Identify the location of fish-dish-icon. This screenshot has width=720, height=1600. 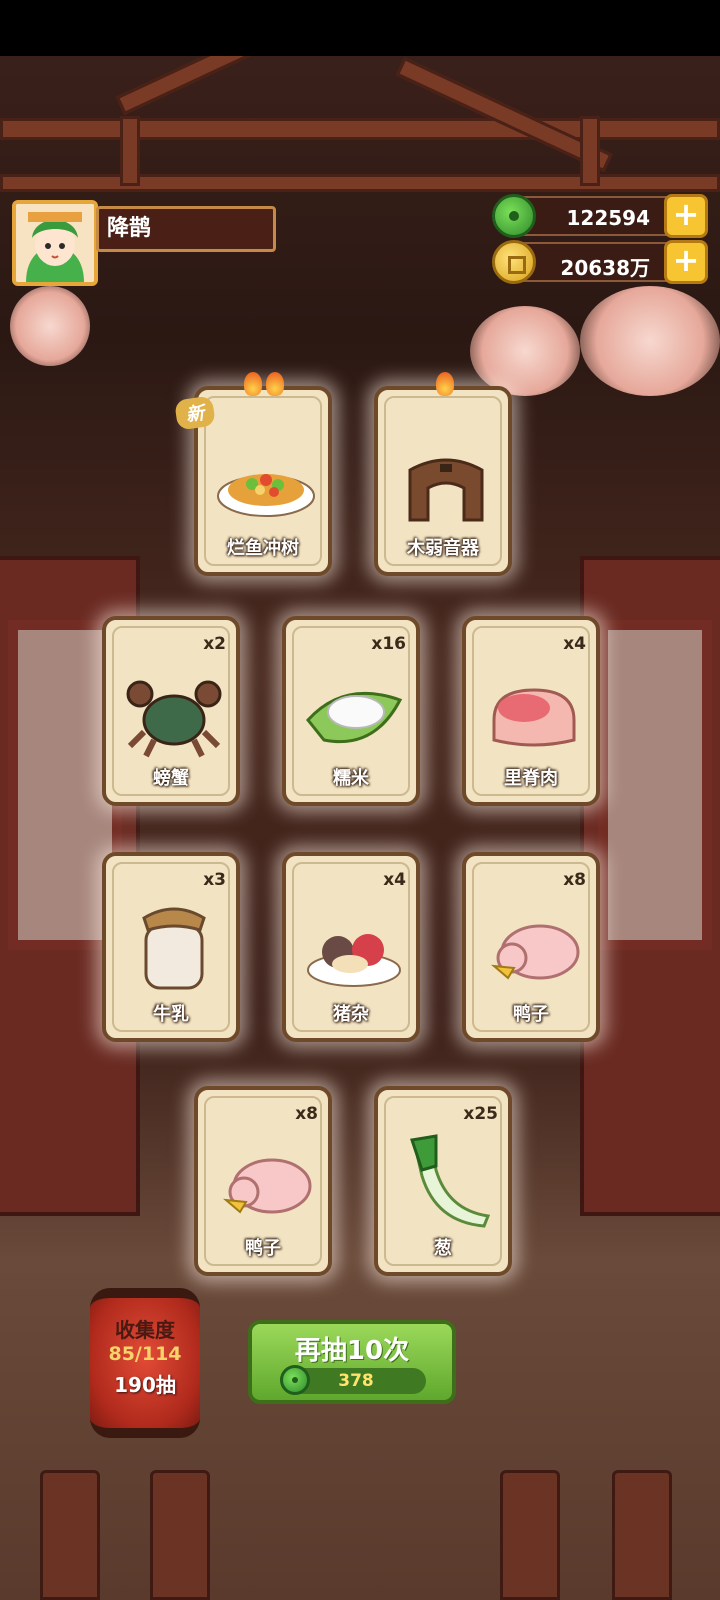
(266, 495).